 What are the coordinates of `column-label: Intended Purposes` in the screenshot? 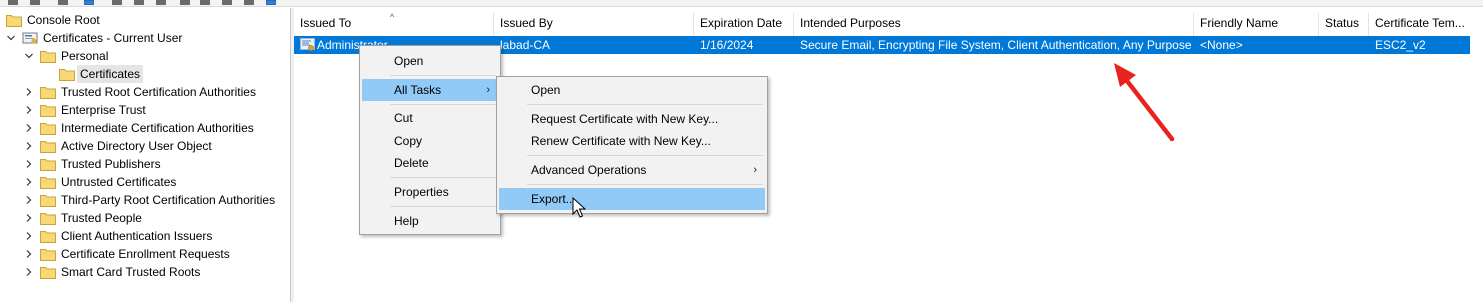 It's located at (850, 23).